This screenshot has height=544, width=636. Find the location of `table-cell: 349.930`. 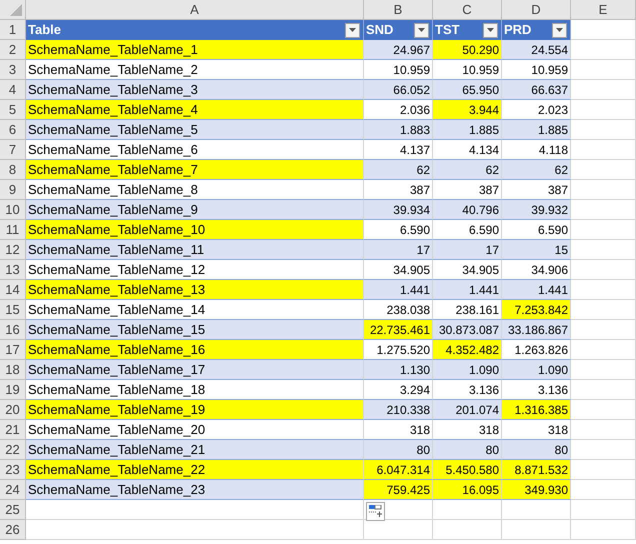

table-cell: 349.930 is located at coordinates (536, 490).